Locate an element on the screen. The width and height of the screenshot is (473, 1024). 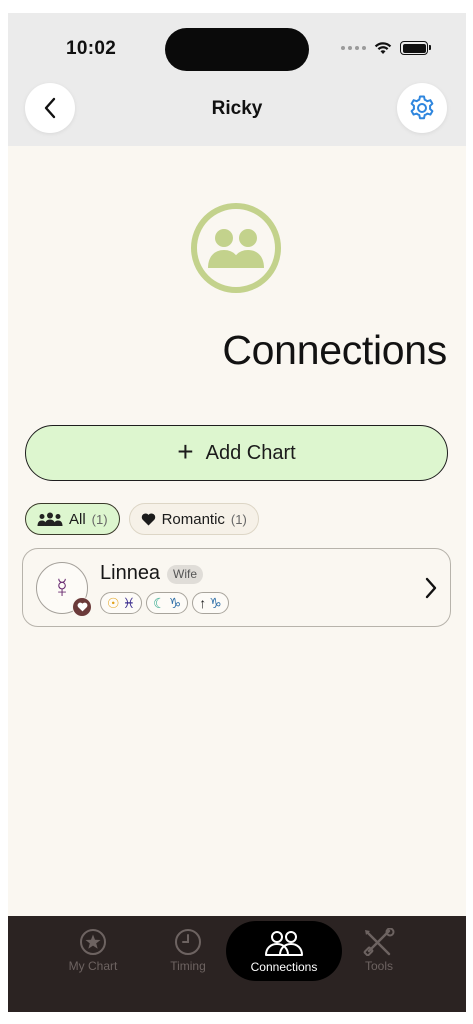
settings-button is located at coordinates (422, 108).